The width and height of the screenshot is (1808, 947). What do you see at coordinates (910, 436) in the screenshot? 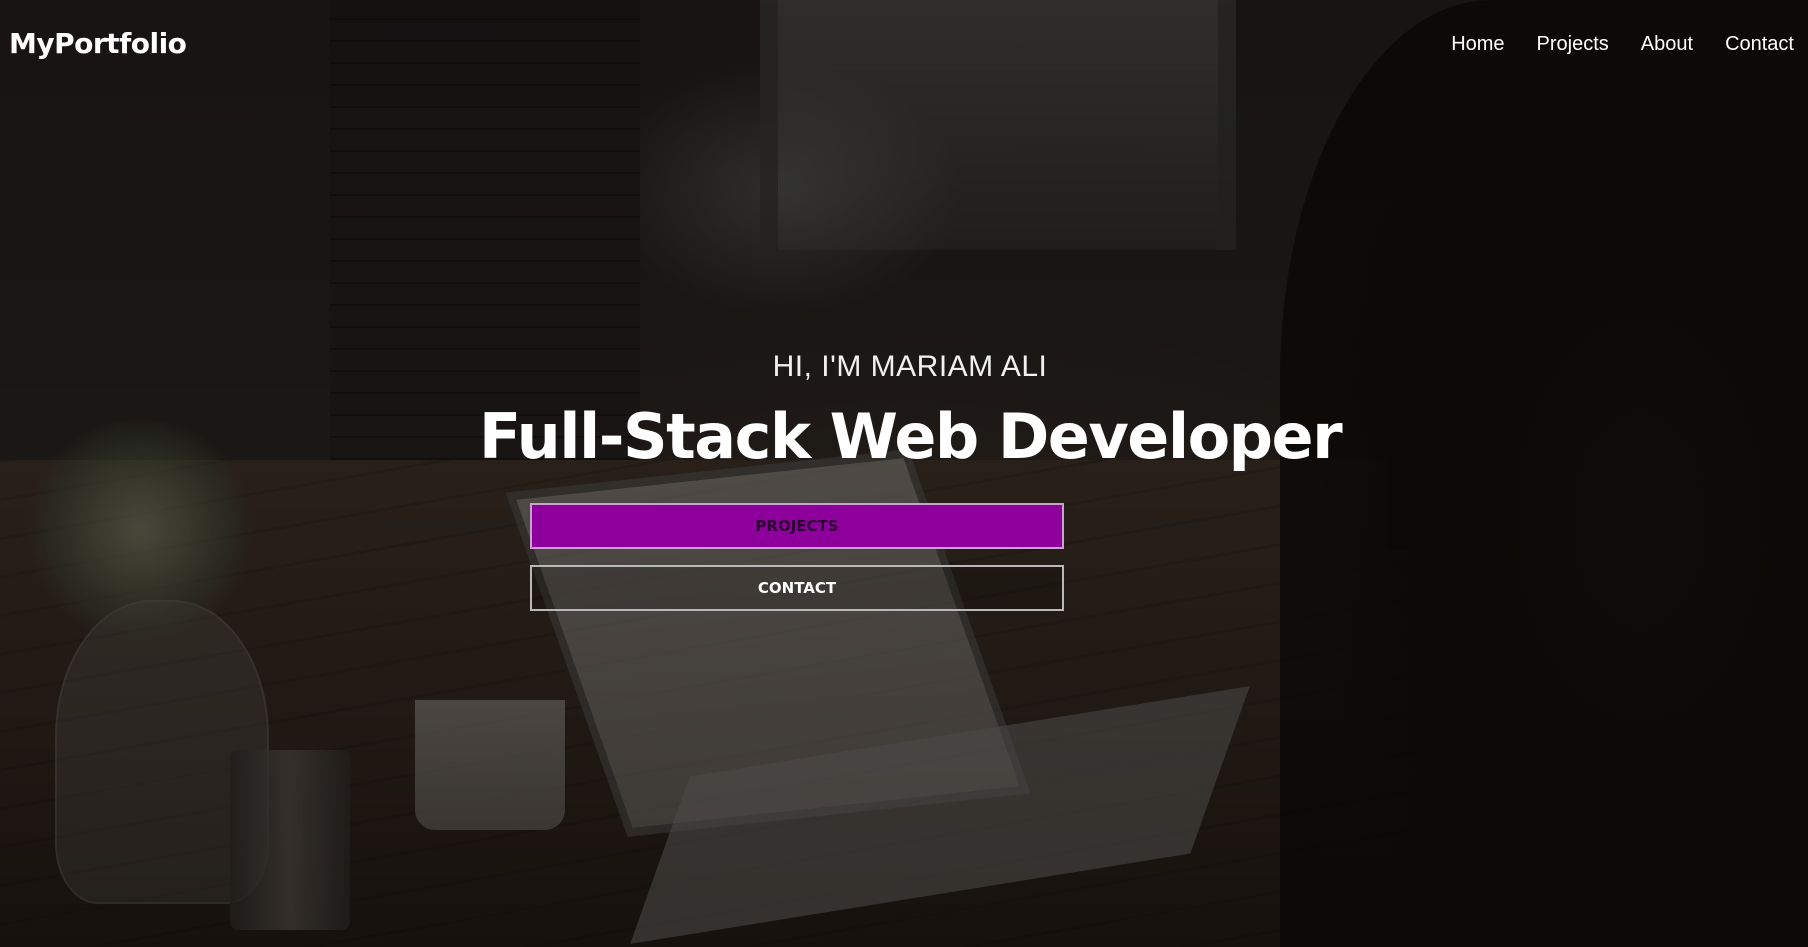
I see `hero-headline: Full-Stack Web Developer` at bounding box center [910, 436].